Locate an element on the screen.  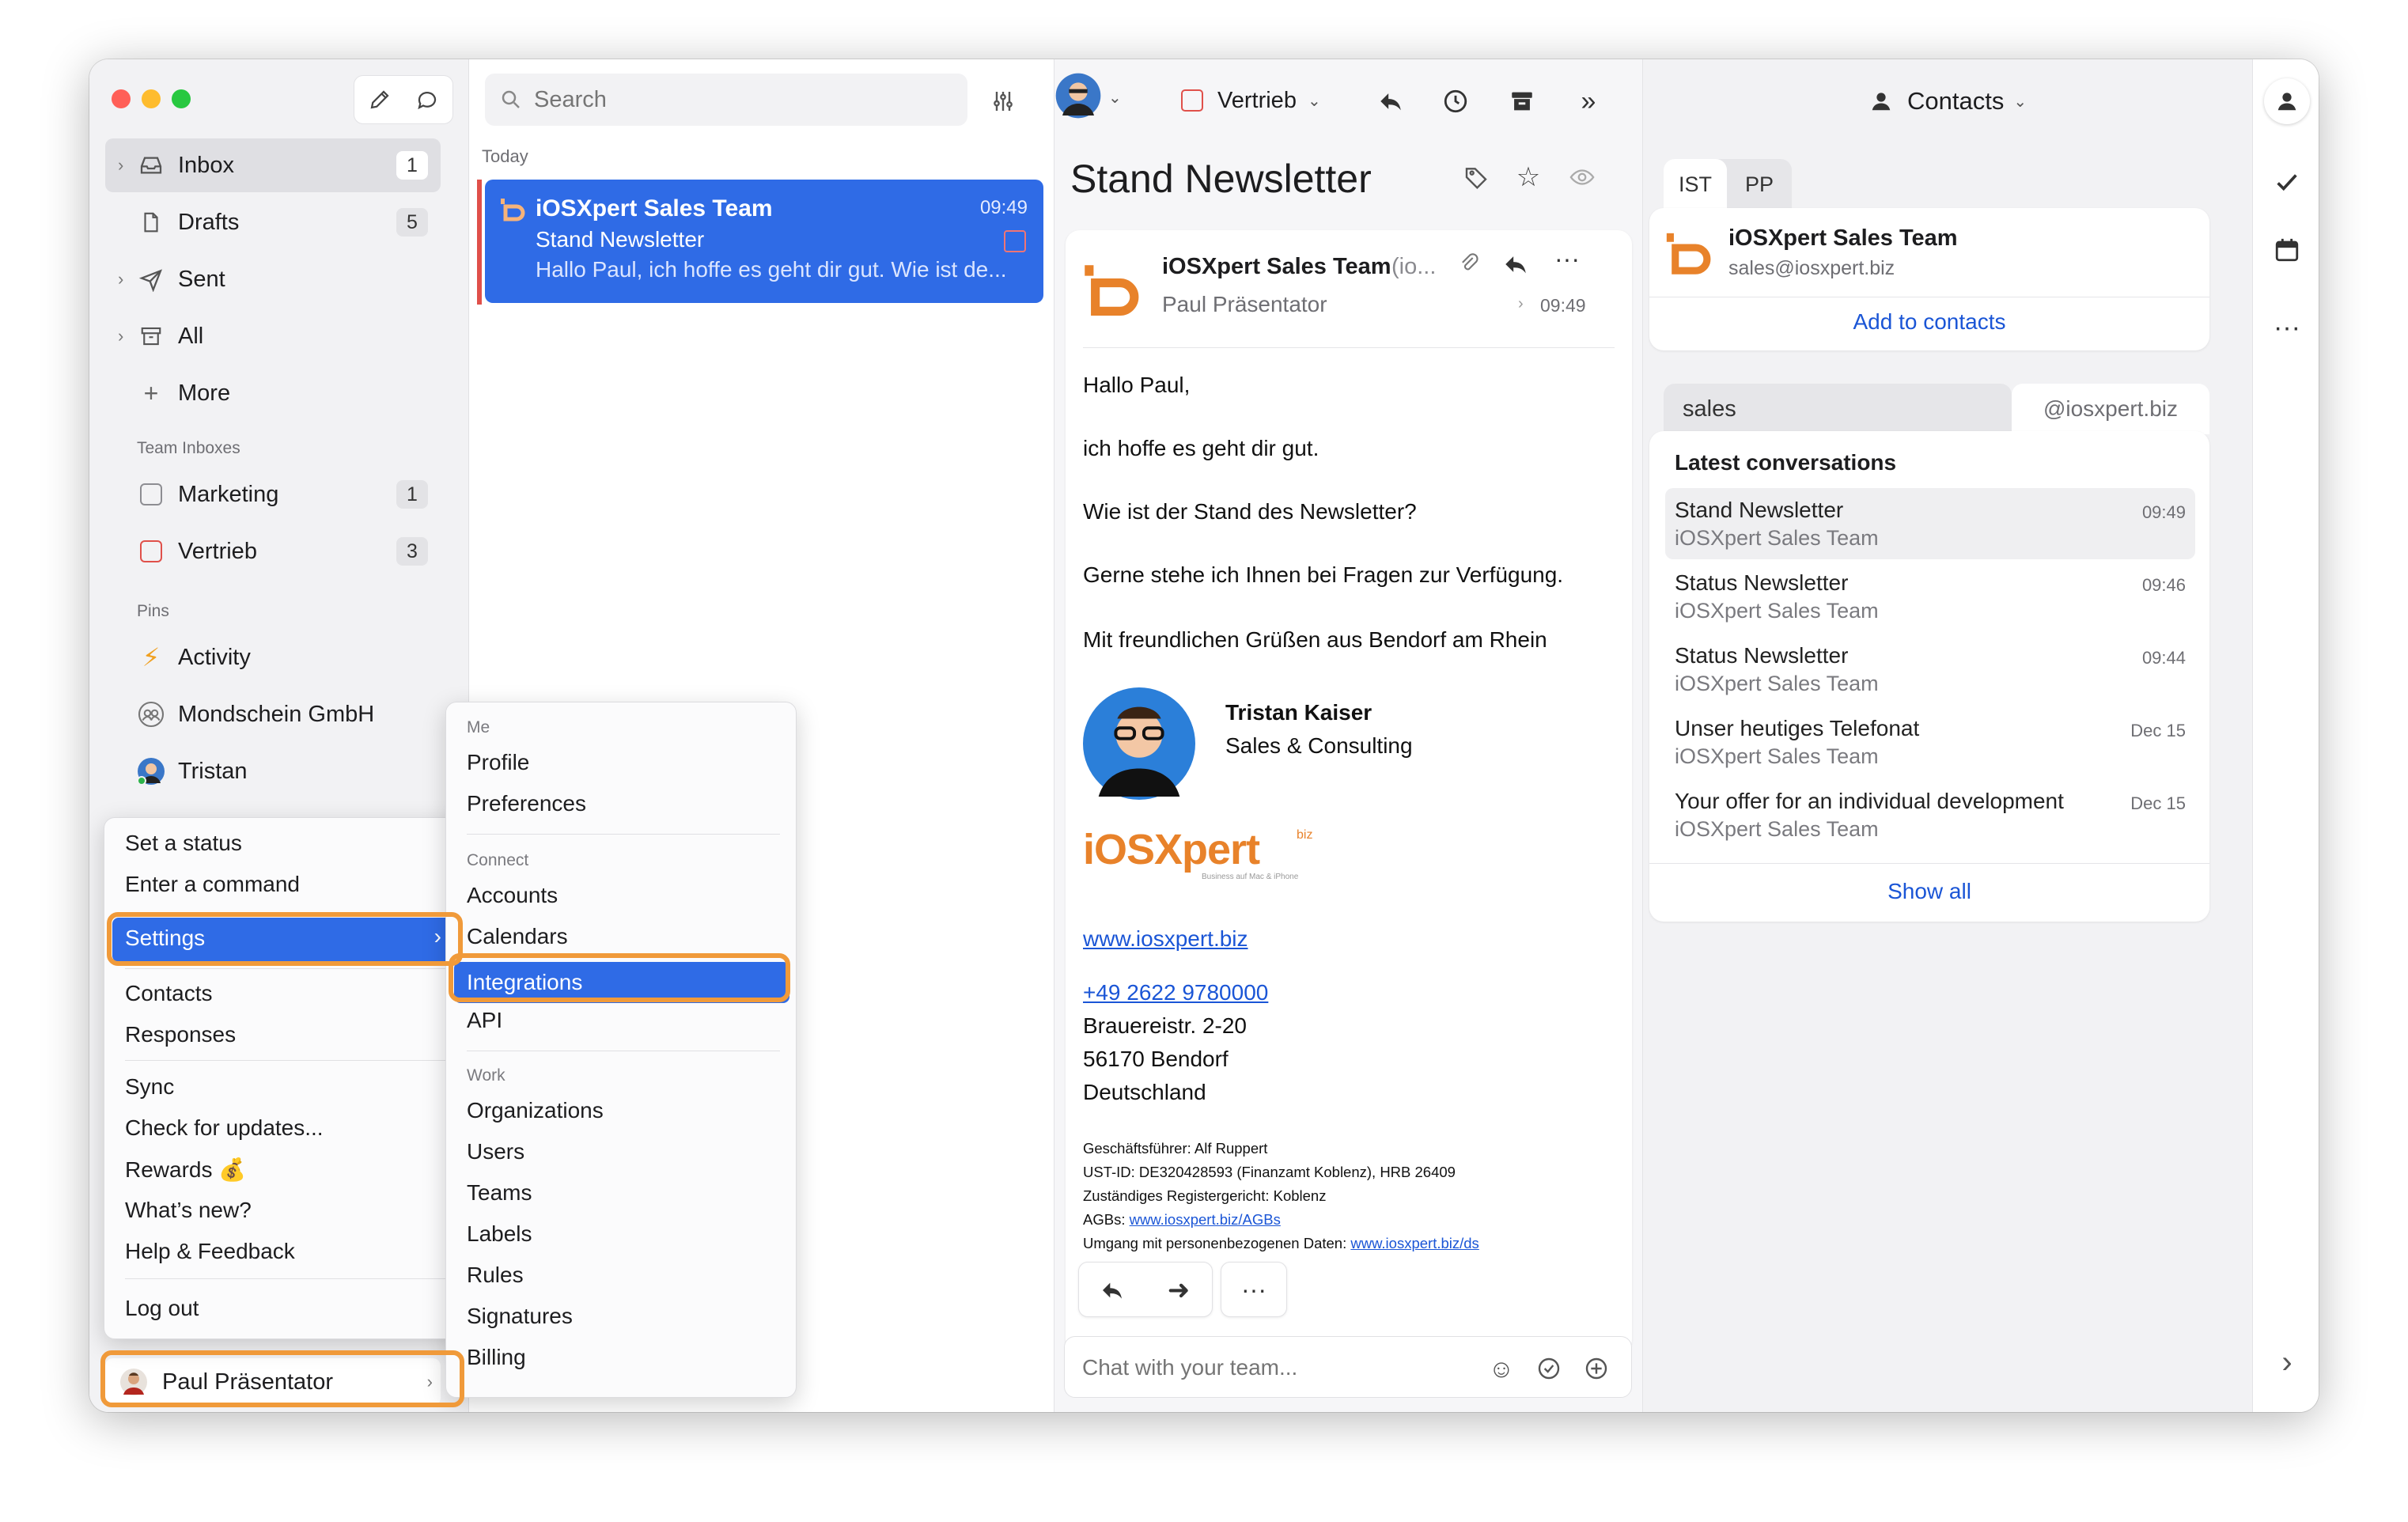
reply-forward-group: ➜ is located at coordinates (1145, 1289).